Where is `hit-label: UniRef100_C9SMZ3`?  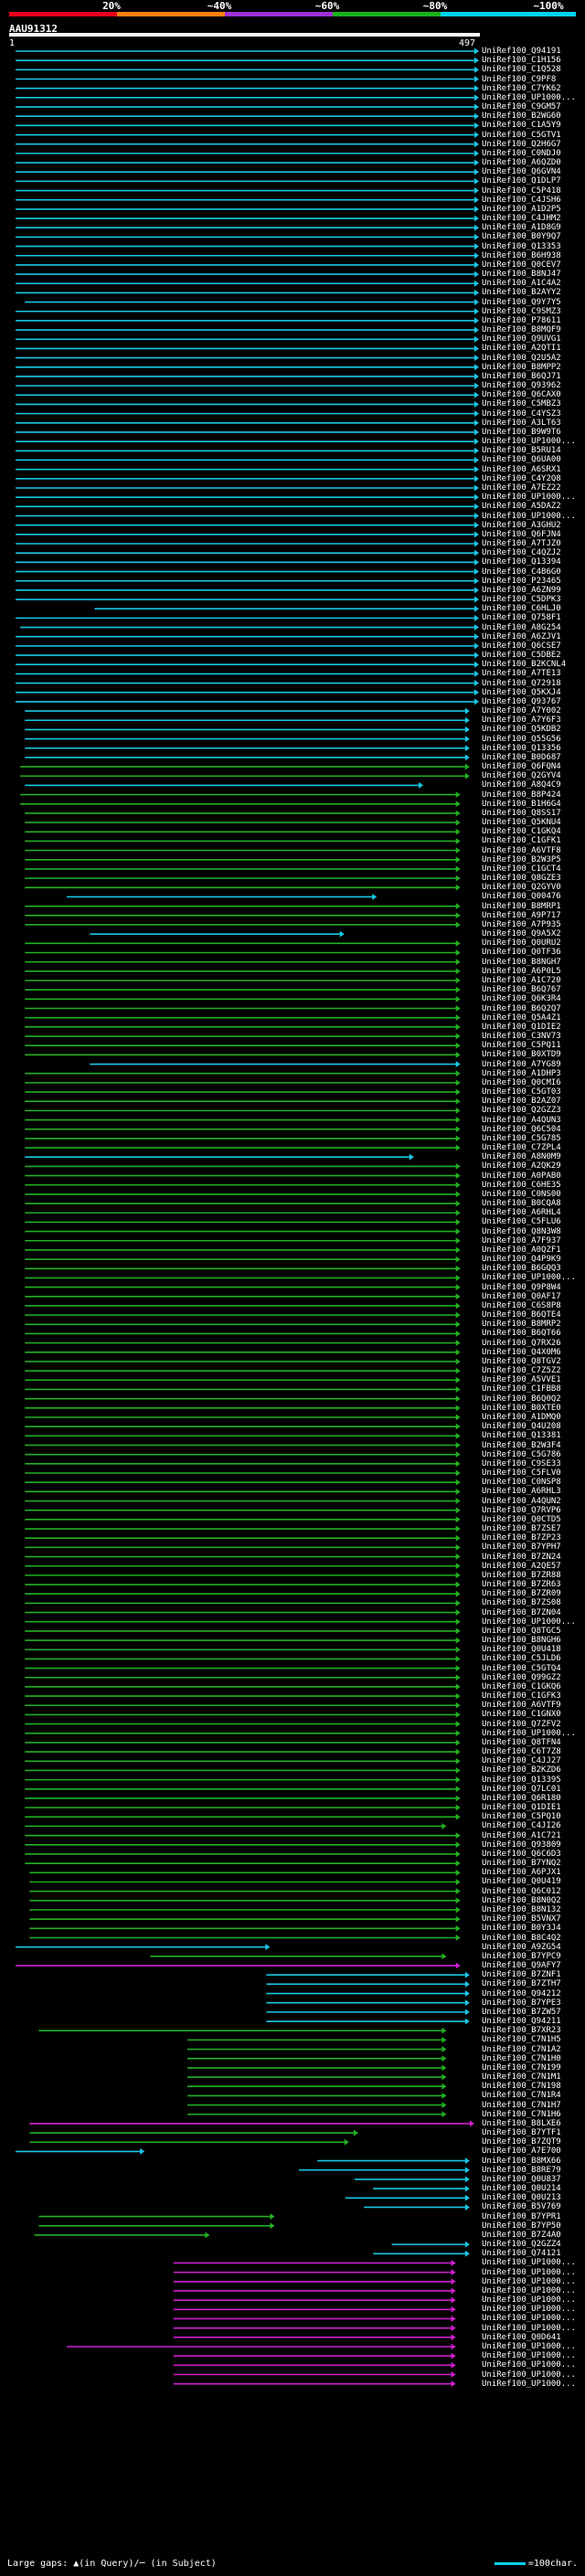
hit-label: UniRef100_C9SMZ3 is located at coordinates (521, 311).